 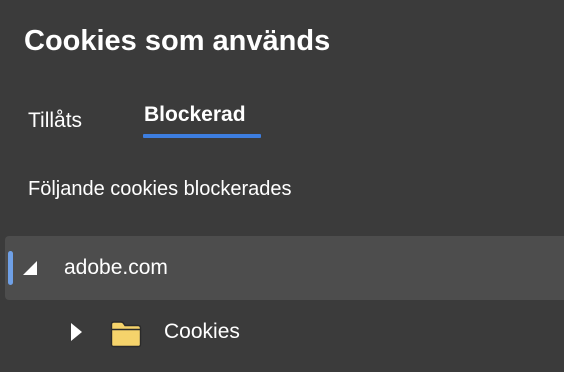 What do you see at coordinates (202, 136) in the screenshot?
I see `active-tab-indicator` at bounding box center [202, 136].